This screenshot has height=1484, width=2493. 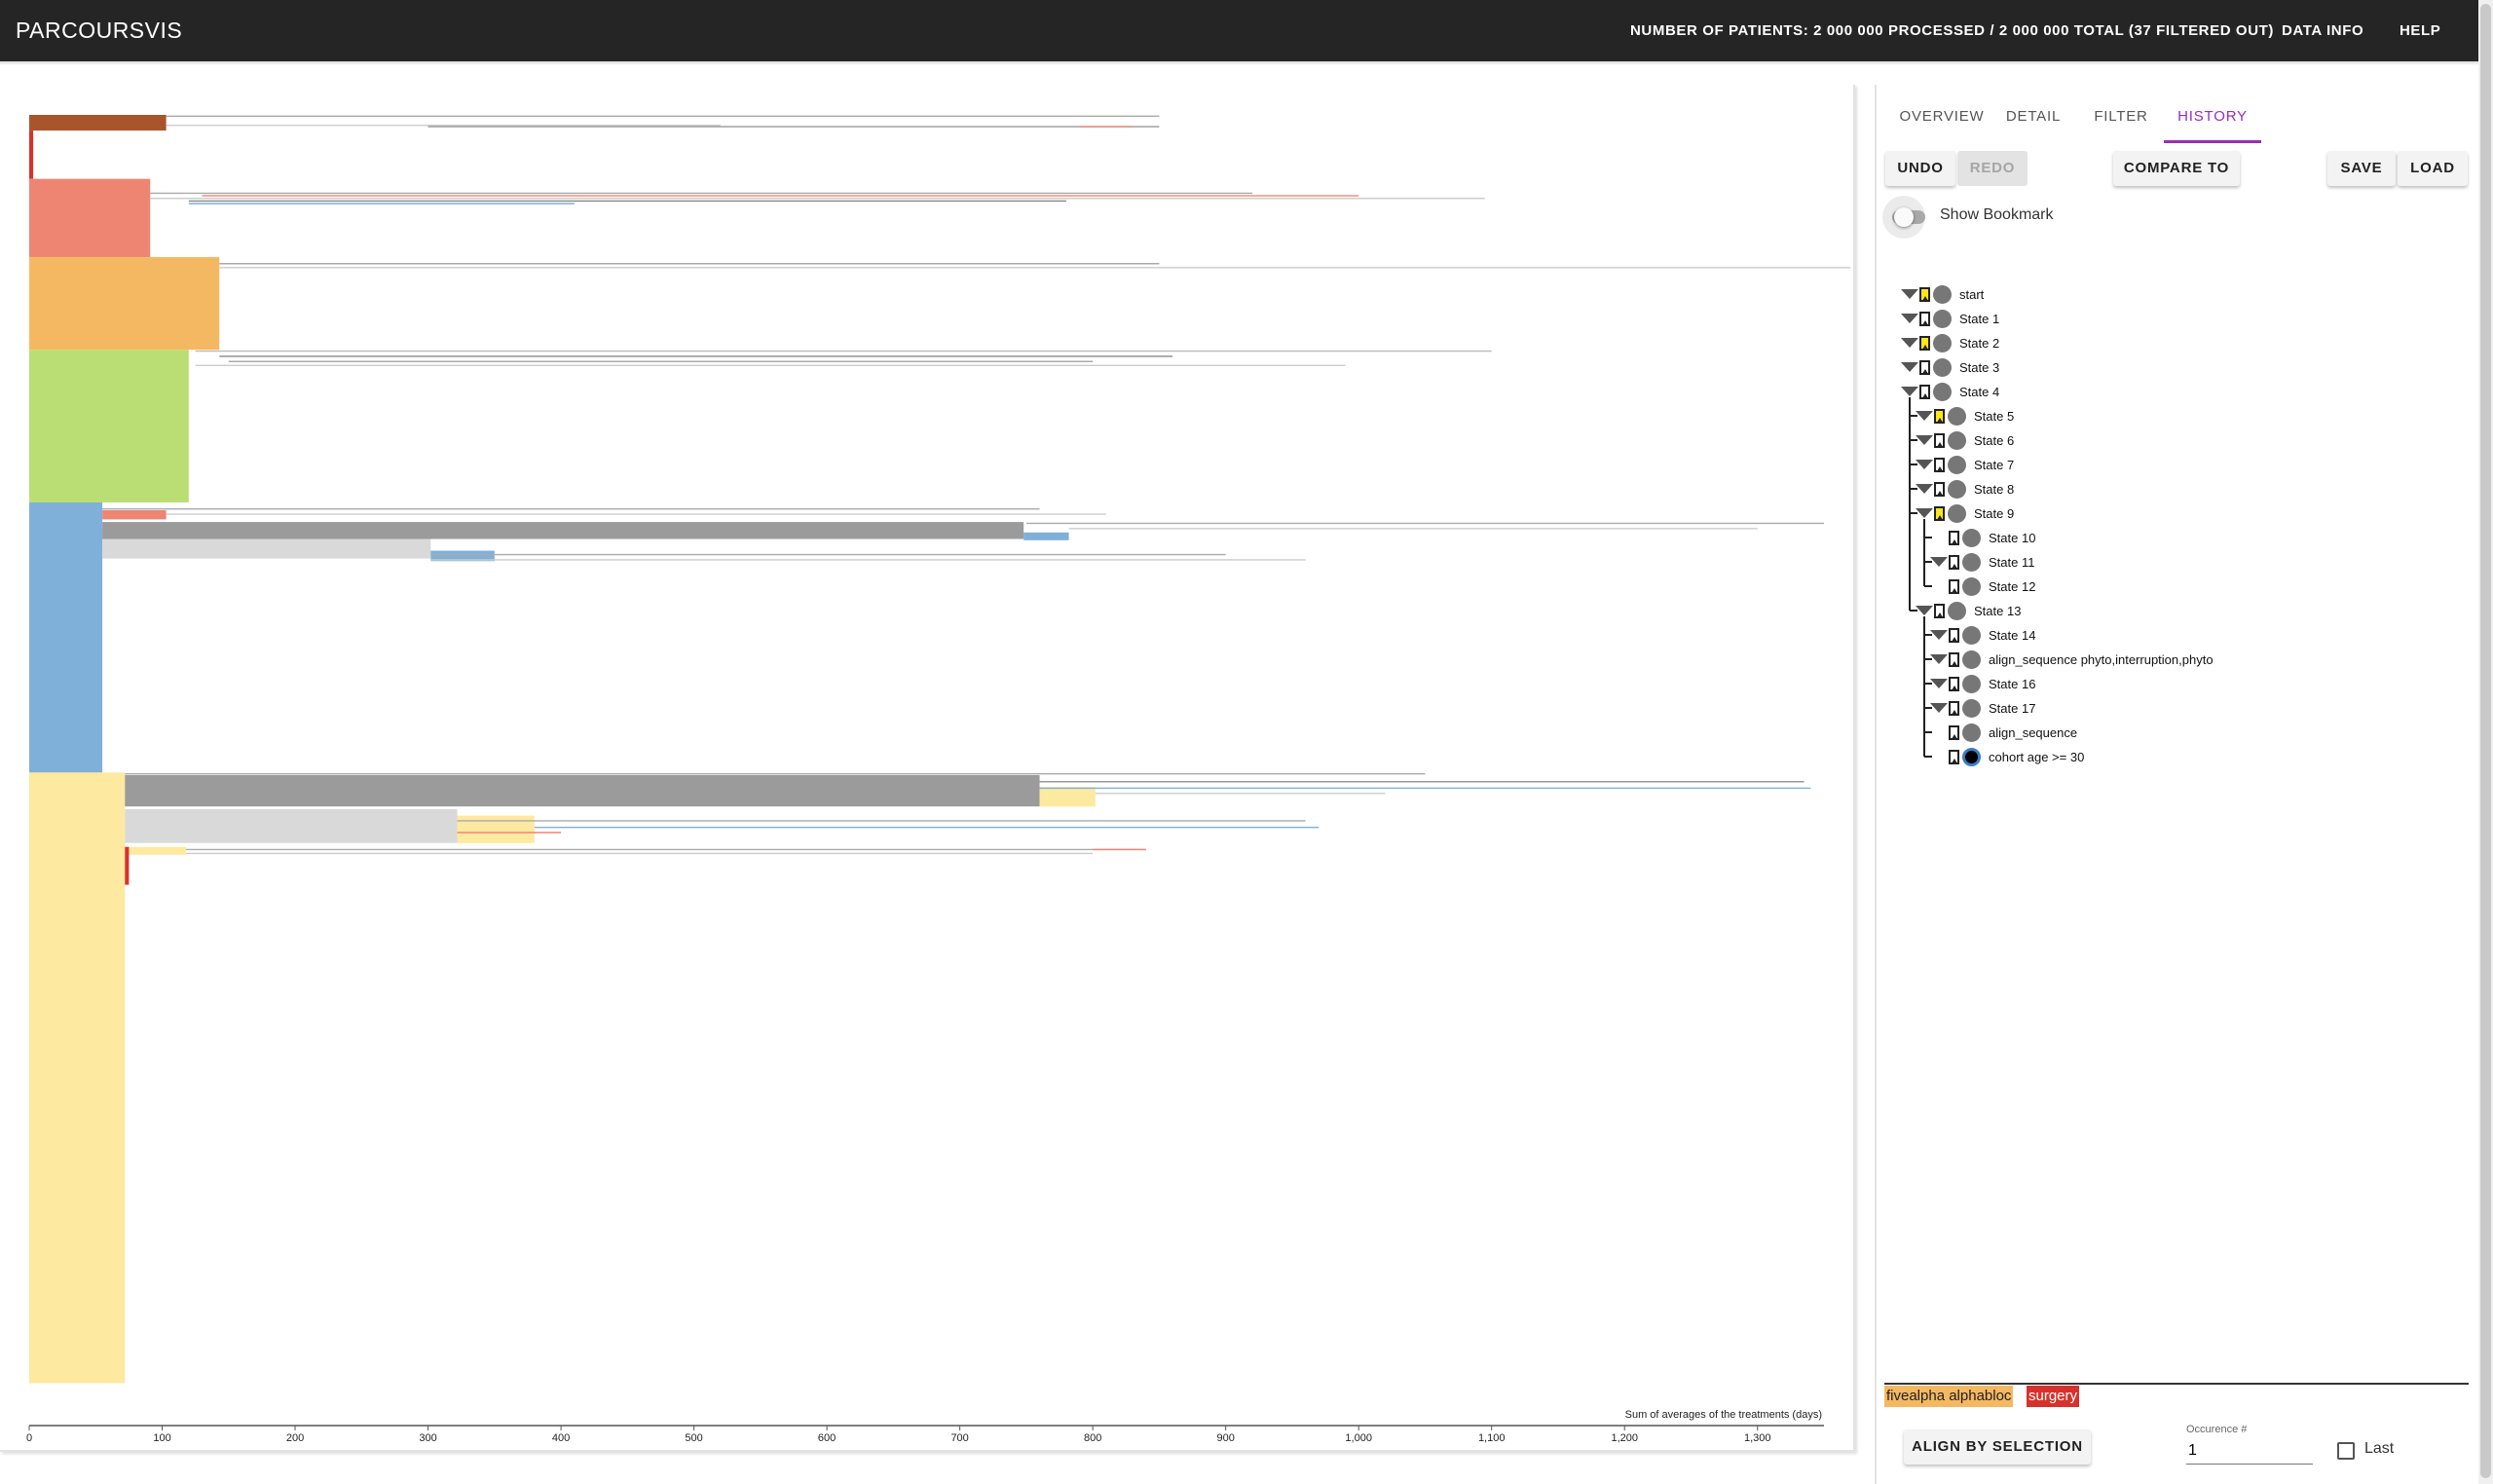 What do you see at coordinates (2420, 30) in the screenshot?
I see `help-button: HELP` at bounding box center [2420, 30].